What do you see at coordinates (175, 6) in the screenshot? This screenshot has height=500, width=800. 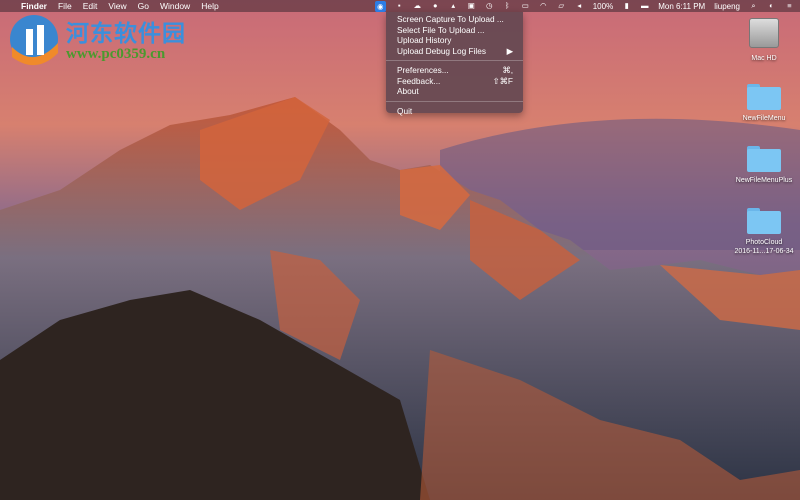 I see `menu-window: Window` at bounding box center [175, 6].